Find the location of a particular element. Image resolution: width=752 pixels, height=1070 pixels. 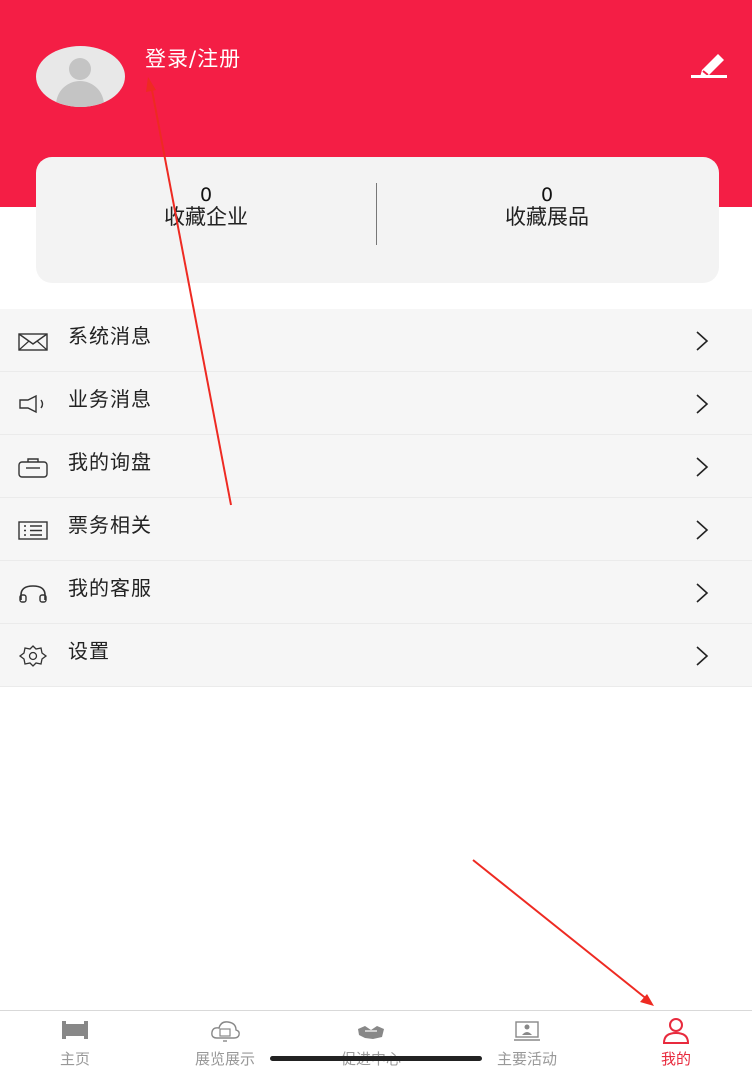

login-register-link: 登录/注册 is located at coordinates (193, 58).